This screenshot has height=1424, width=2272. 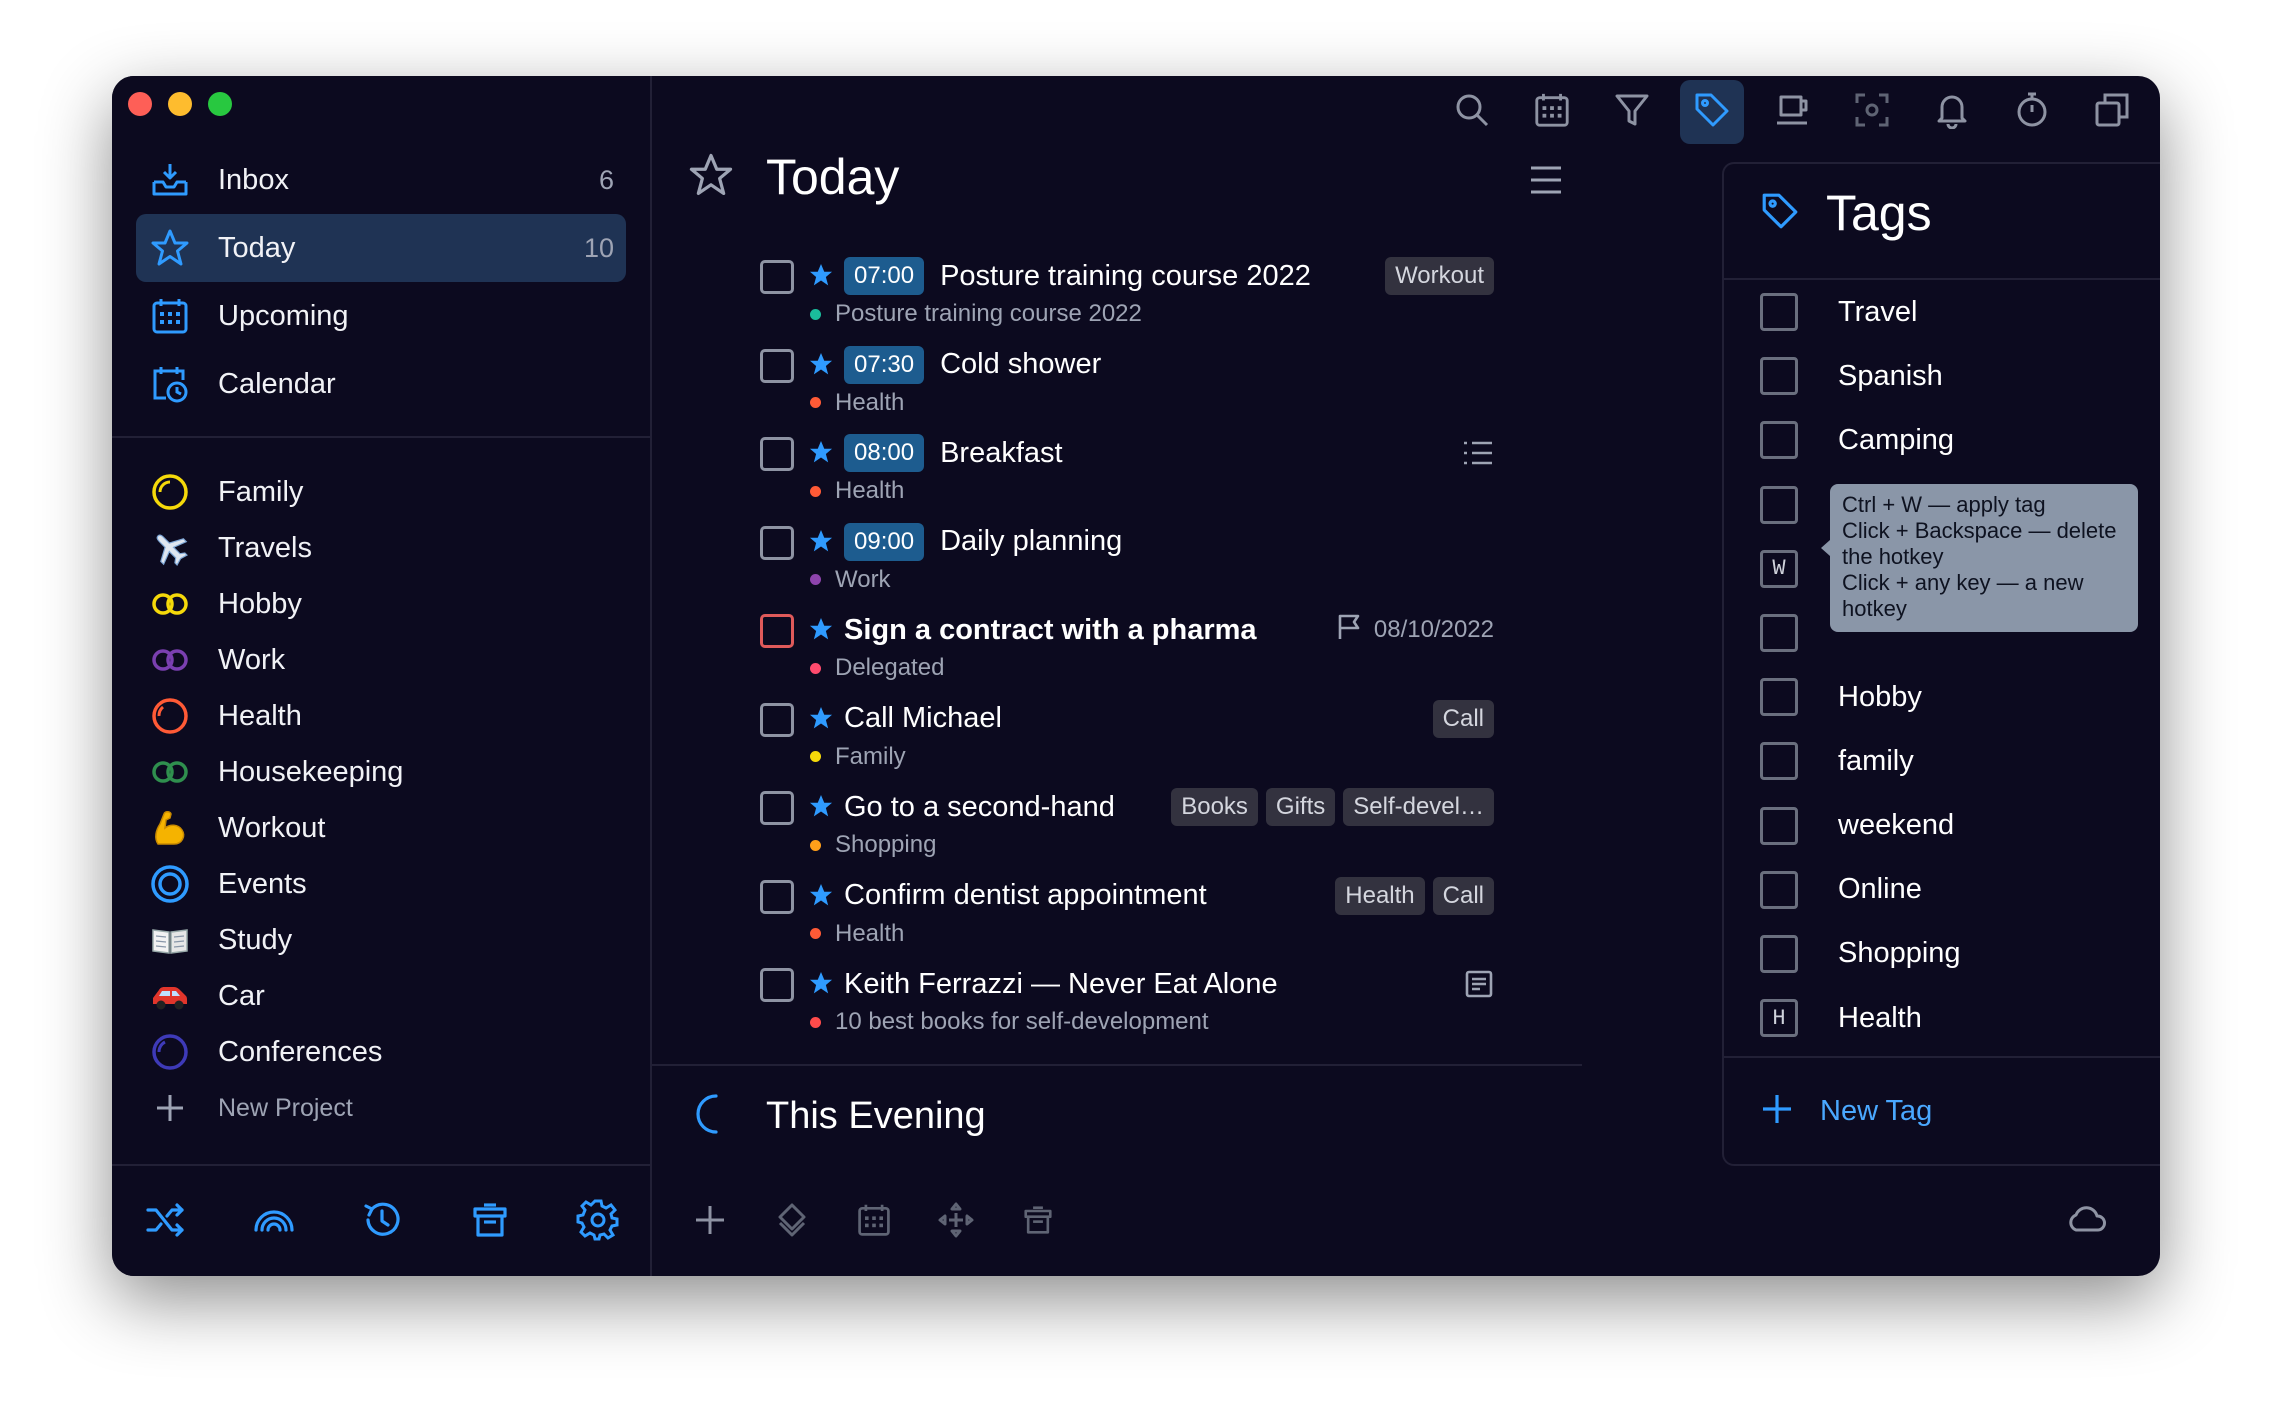 What do you see at coordinates (1479, 984) in the screenshot?
I see `note-icon` at bounding box center [1479, 984].